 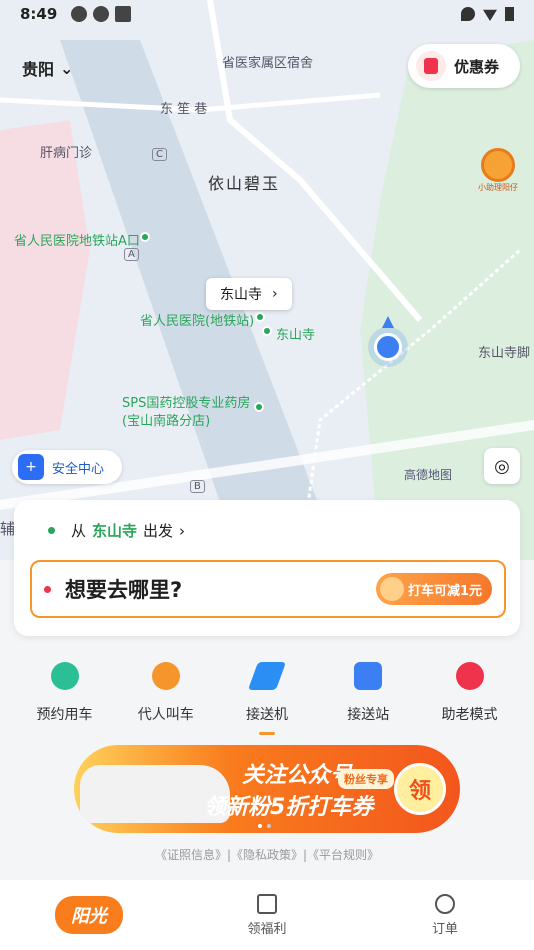 I want to click on tab-home: 阳光, so click(x=89, y=915).